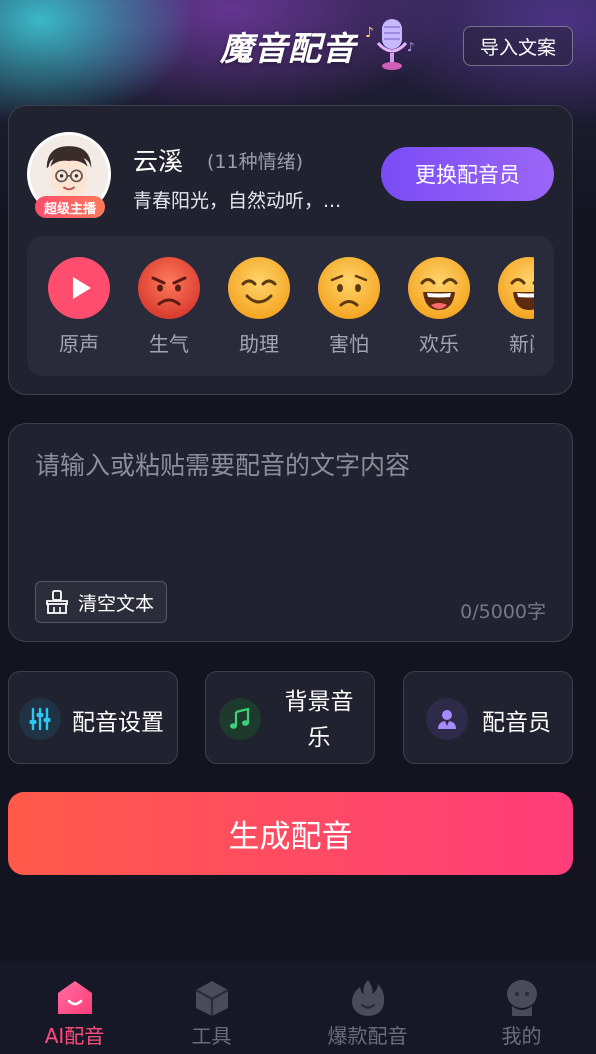 This screenshot has width=596, height=1054. What do you see at coordinates (521, 1036) in the screenshot?
I see `nav-label: 我的` at bounding box center [521, 1036].